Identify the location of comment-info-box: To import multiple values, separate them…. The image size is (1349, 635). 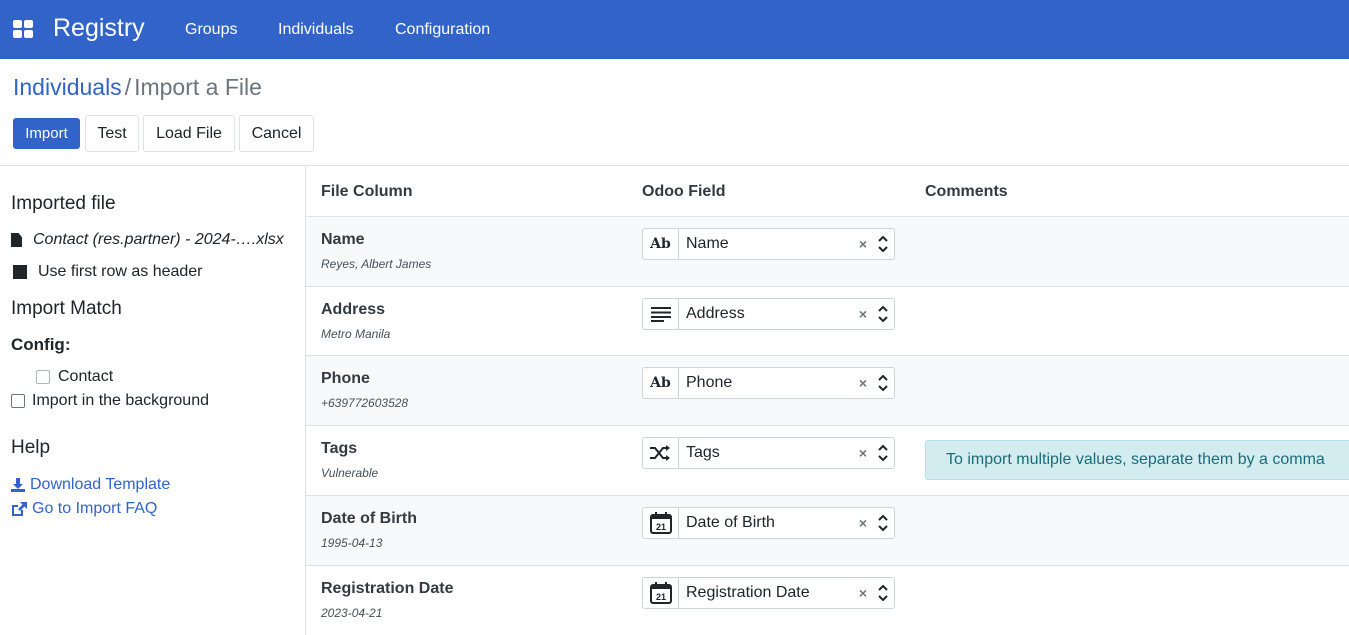
(1137, 460).